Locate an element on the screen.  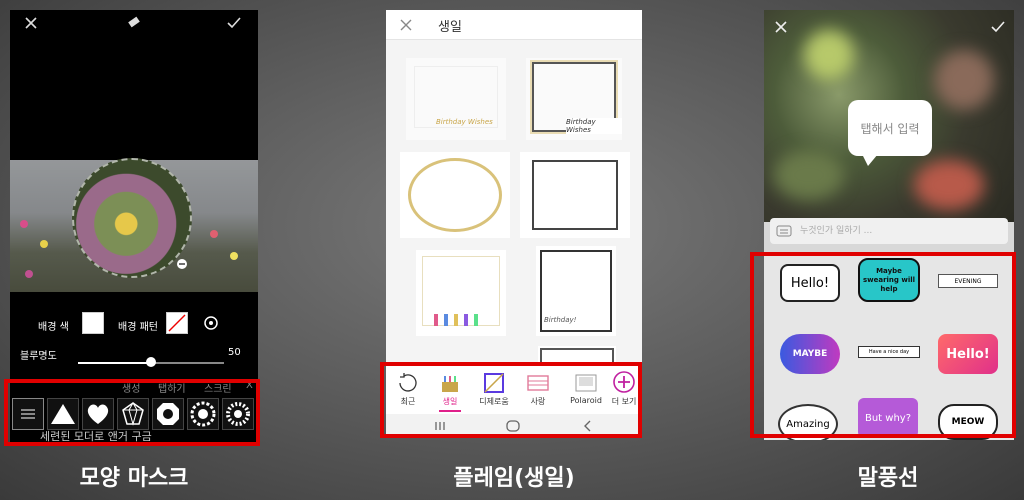
shape-heart-tile is located at coordinates (98, 414).